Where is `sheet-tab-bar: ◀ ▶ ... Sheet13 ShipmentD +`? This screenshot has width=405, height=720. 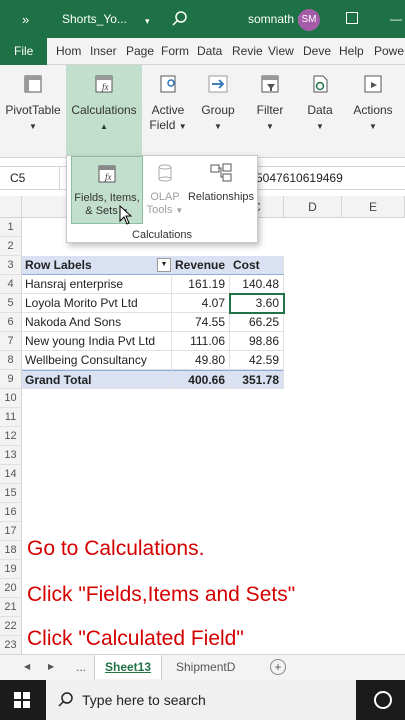 sheet-tab-bar: ◀ ▶ ... Sheet13 ShipmentD + is located at coordinates (202, 667).